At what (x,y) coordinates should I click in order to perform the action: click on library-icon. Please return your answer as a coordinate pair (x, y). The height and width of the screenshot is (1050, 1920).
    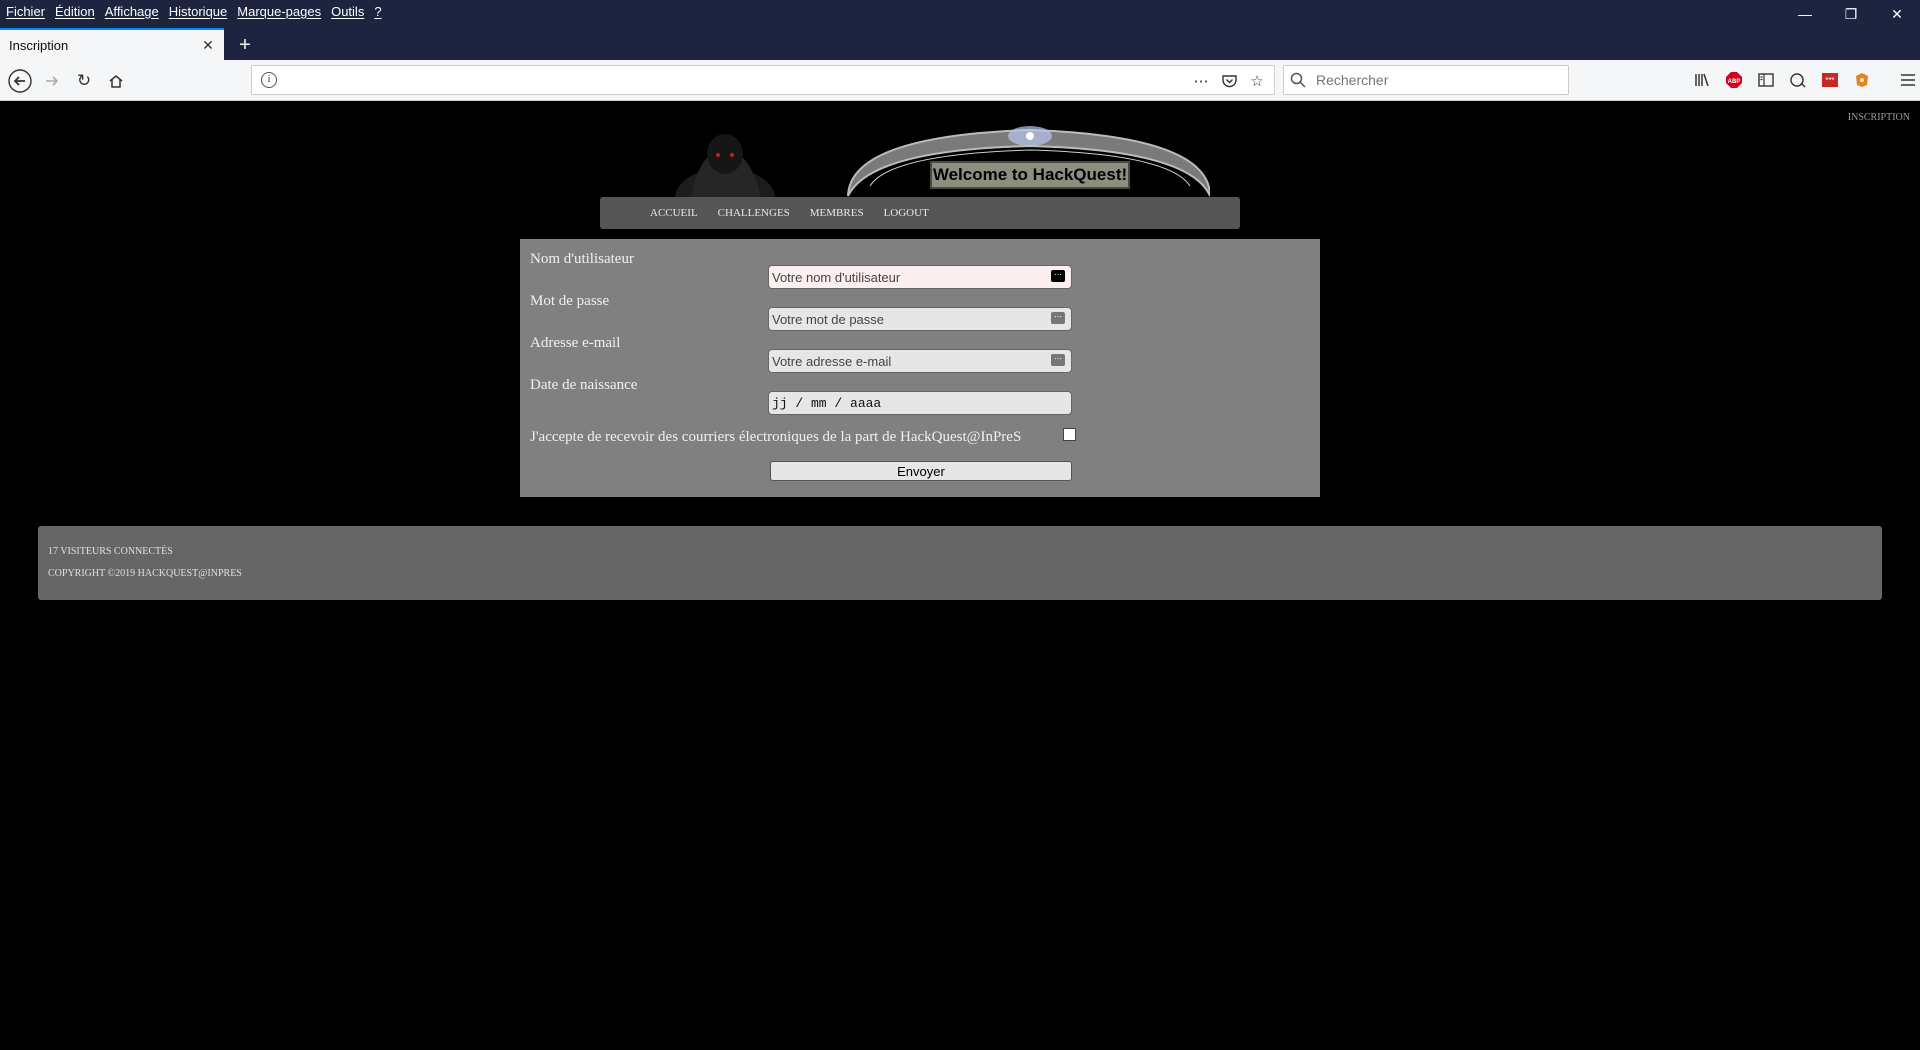
    Looking at the image, I should click on (1702, 80).